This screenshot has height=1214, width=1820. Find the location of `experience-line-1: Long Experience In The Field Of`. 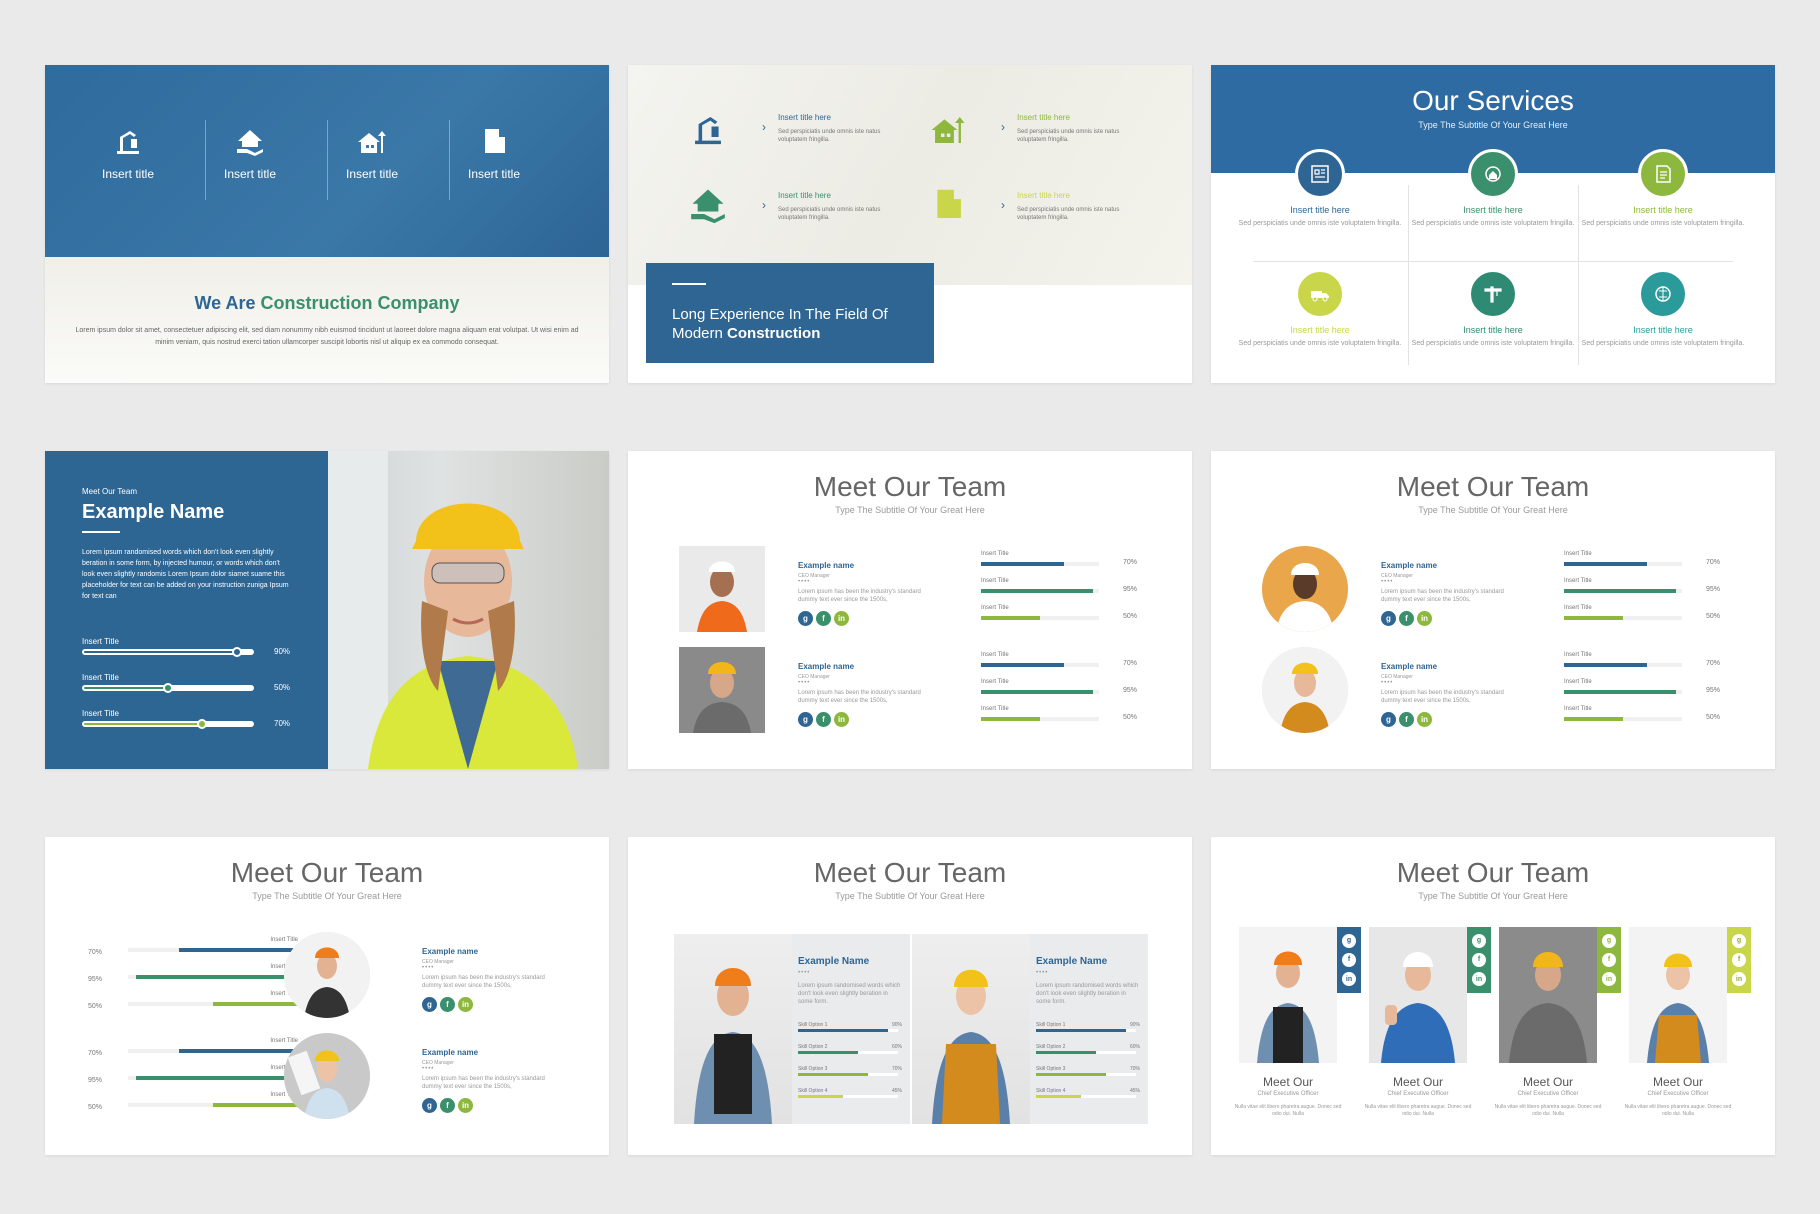

experience-line-1: Long Experience In The Field Of is located at coordinates (780, 314).